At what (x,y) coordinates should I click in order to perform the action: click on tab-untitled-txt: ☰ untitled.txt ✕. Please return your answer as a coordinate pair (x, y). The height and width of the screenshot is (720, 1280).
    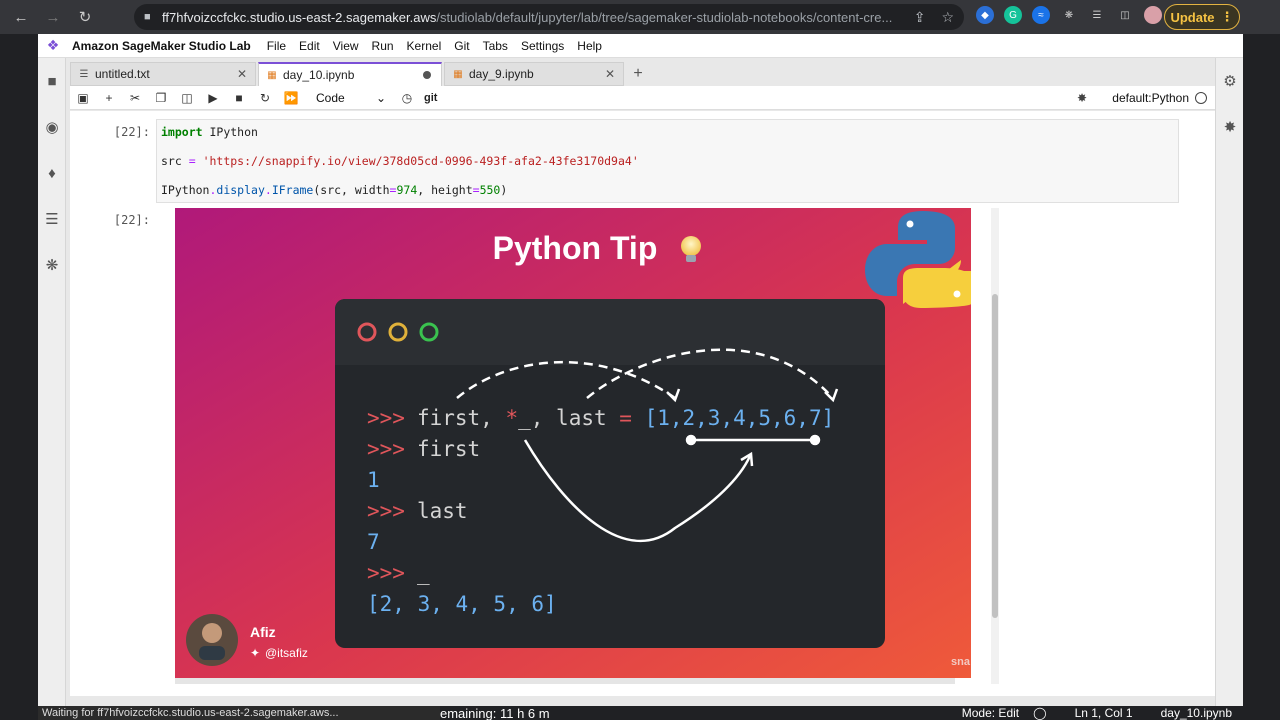
    Looking at the image, I should click on (163, 74).